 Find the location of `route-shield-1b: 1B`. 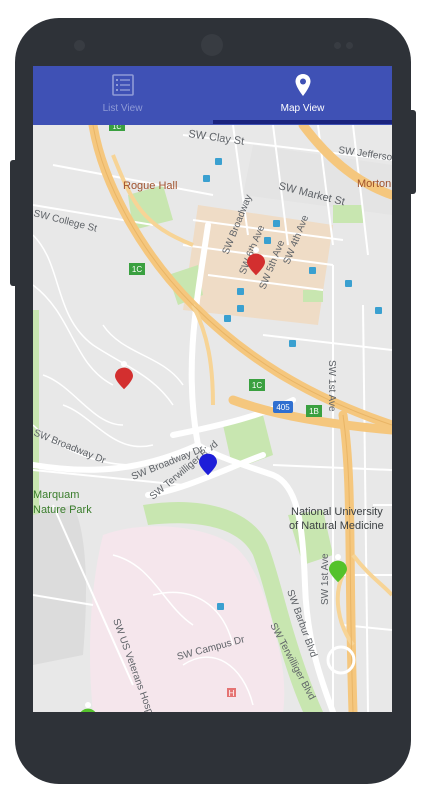

route-shield-1b: 1B is located at coordinates (314, 411).